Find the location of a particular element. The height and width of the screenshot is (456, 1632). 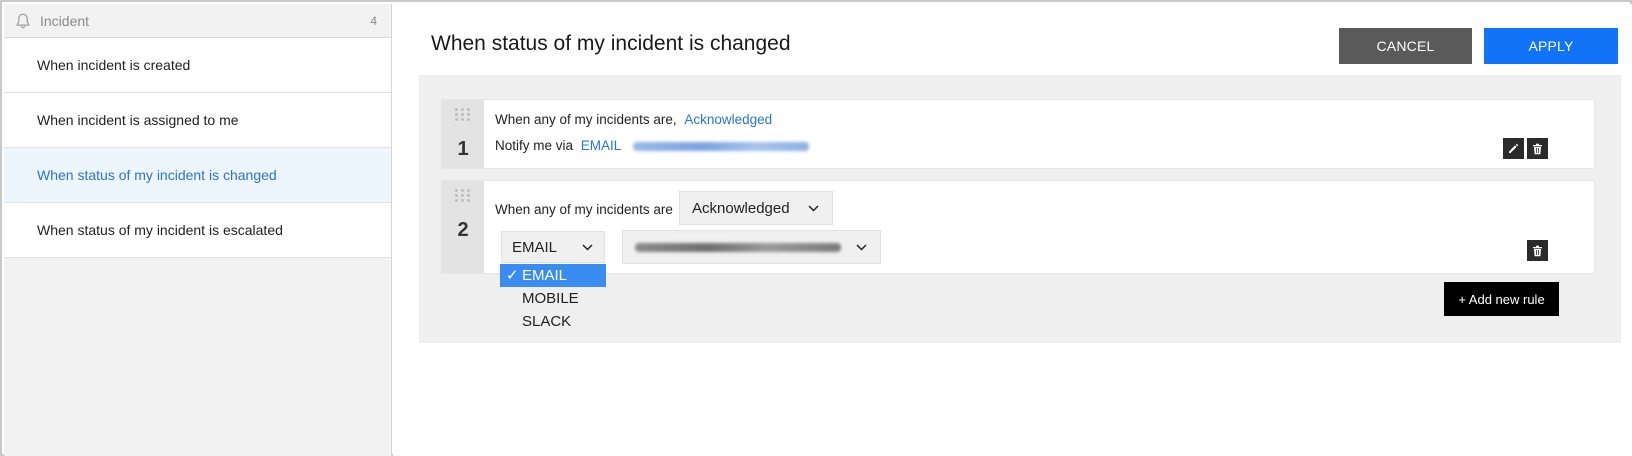

dropdown-option-label: MOBILE is located at coordinates (550, 298).